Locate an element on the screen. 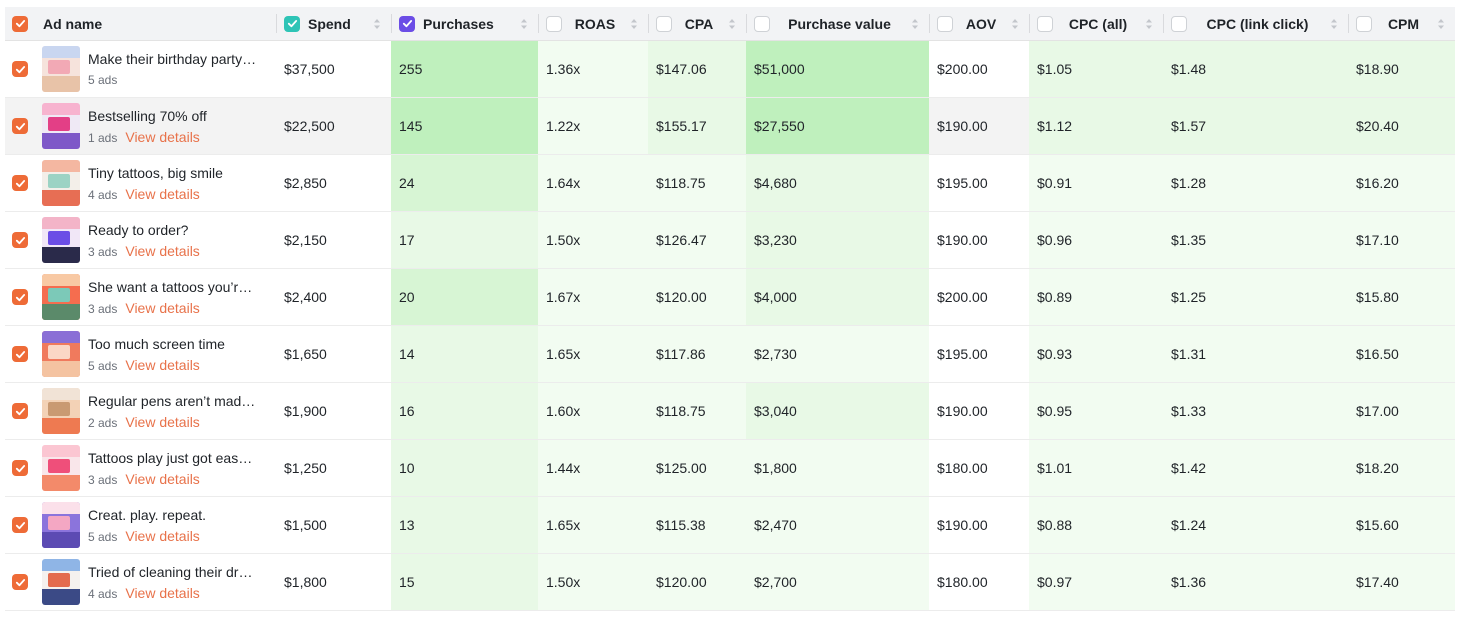 The height and width of the screenshot is (621, 1460). cpm-column-checkbox is located at coordinates (1364, 23).